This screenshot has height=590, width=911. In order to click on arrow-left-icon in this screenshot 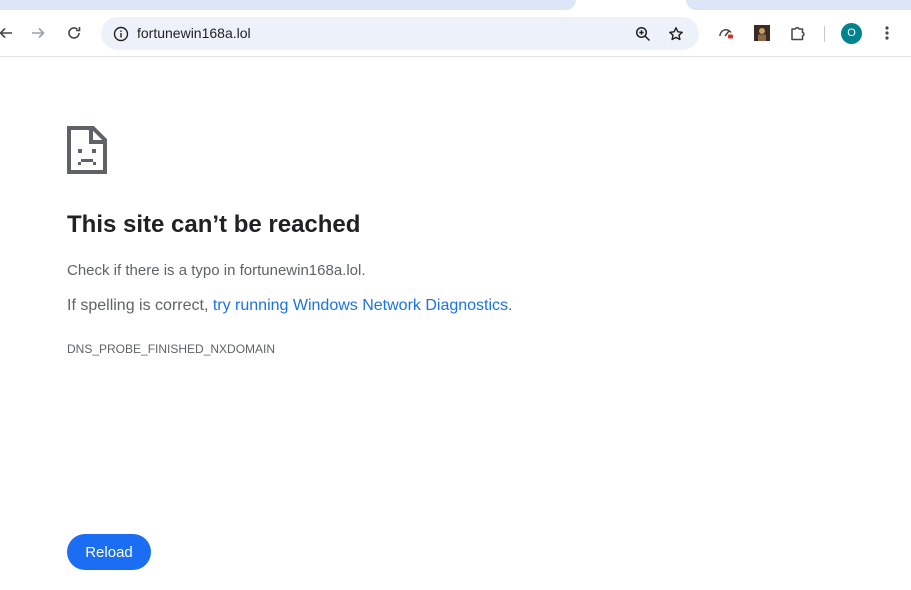, I will do `click(6, 33)`.